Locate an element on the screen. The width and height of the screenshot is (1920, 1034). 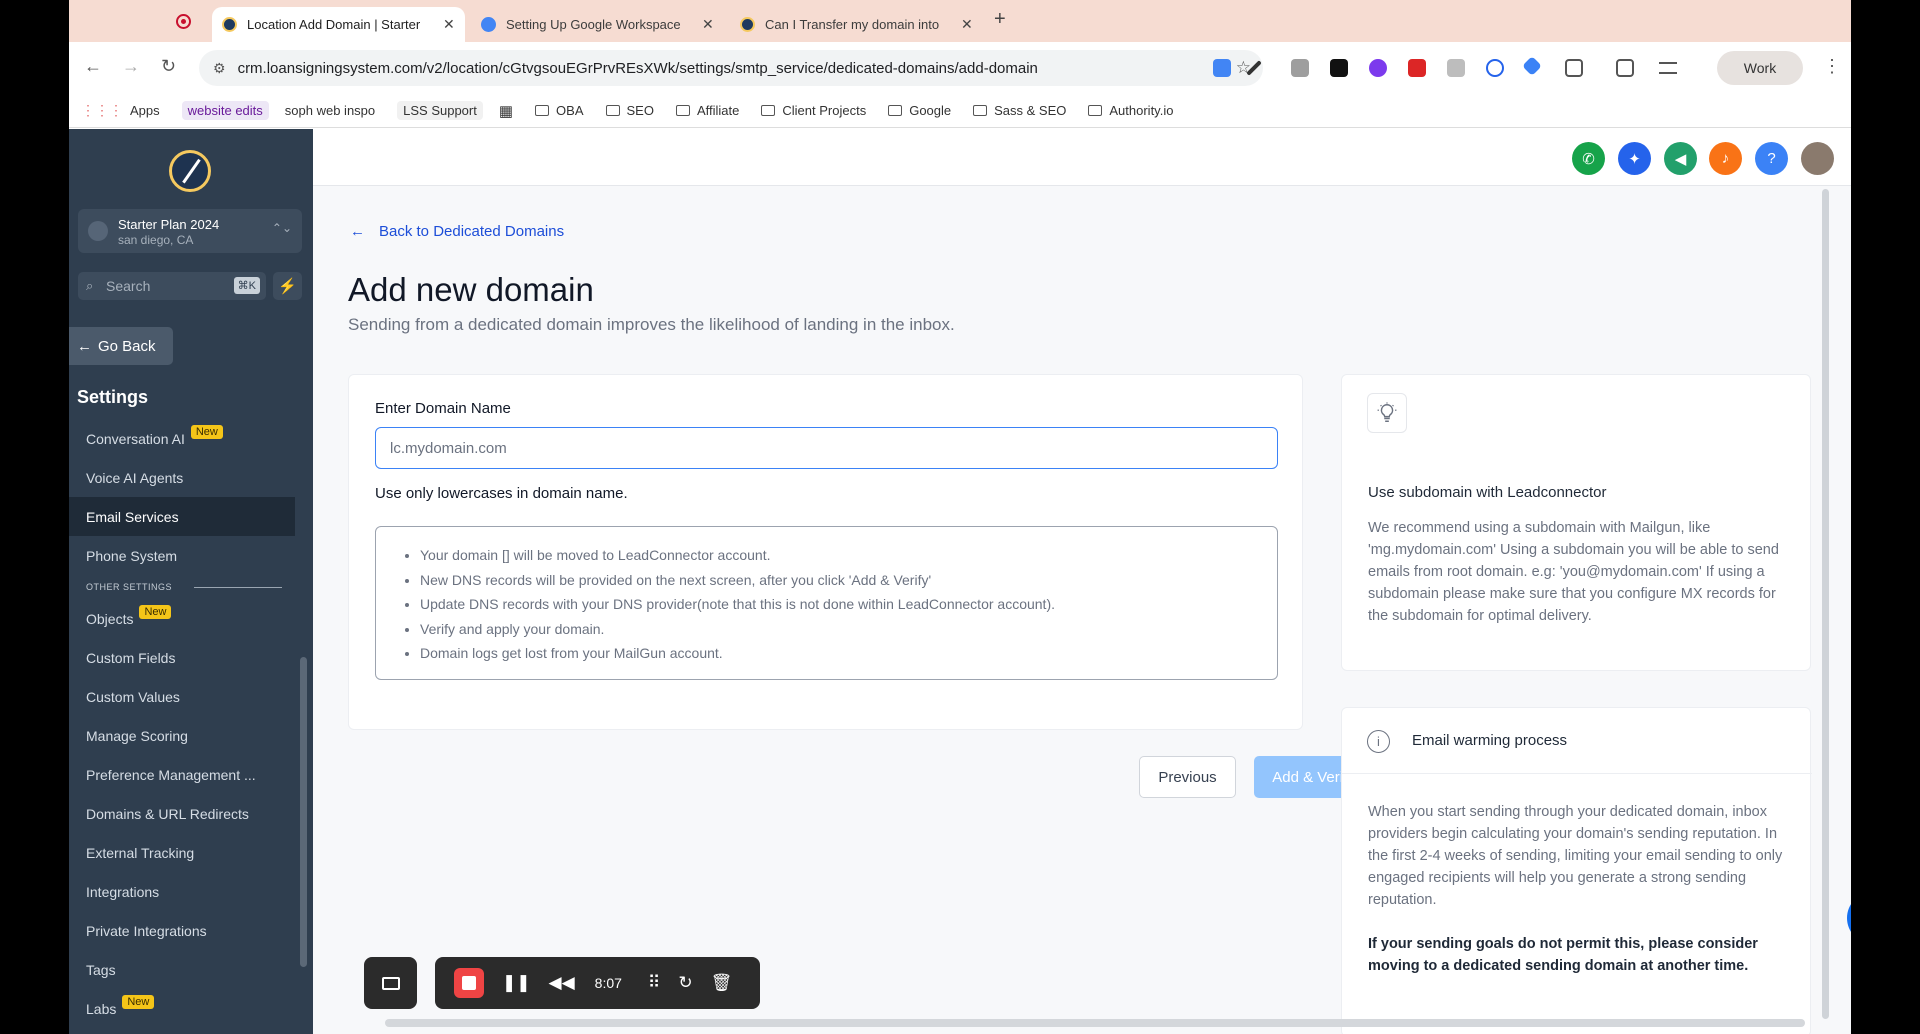
sidebar-scrollbar is located at coordinates (303, 812).